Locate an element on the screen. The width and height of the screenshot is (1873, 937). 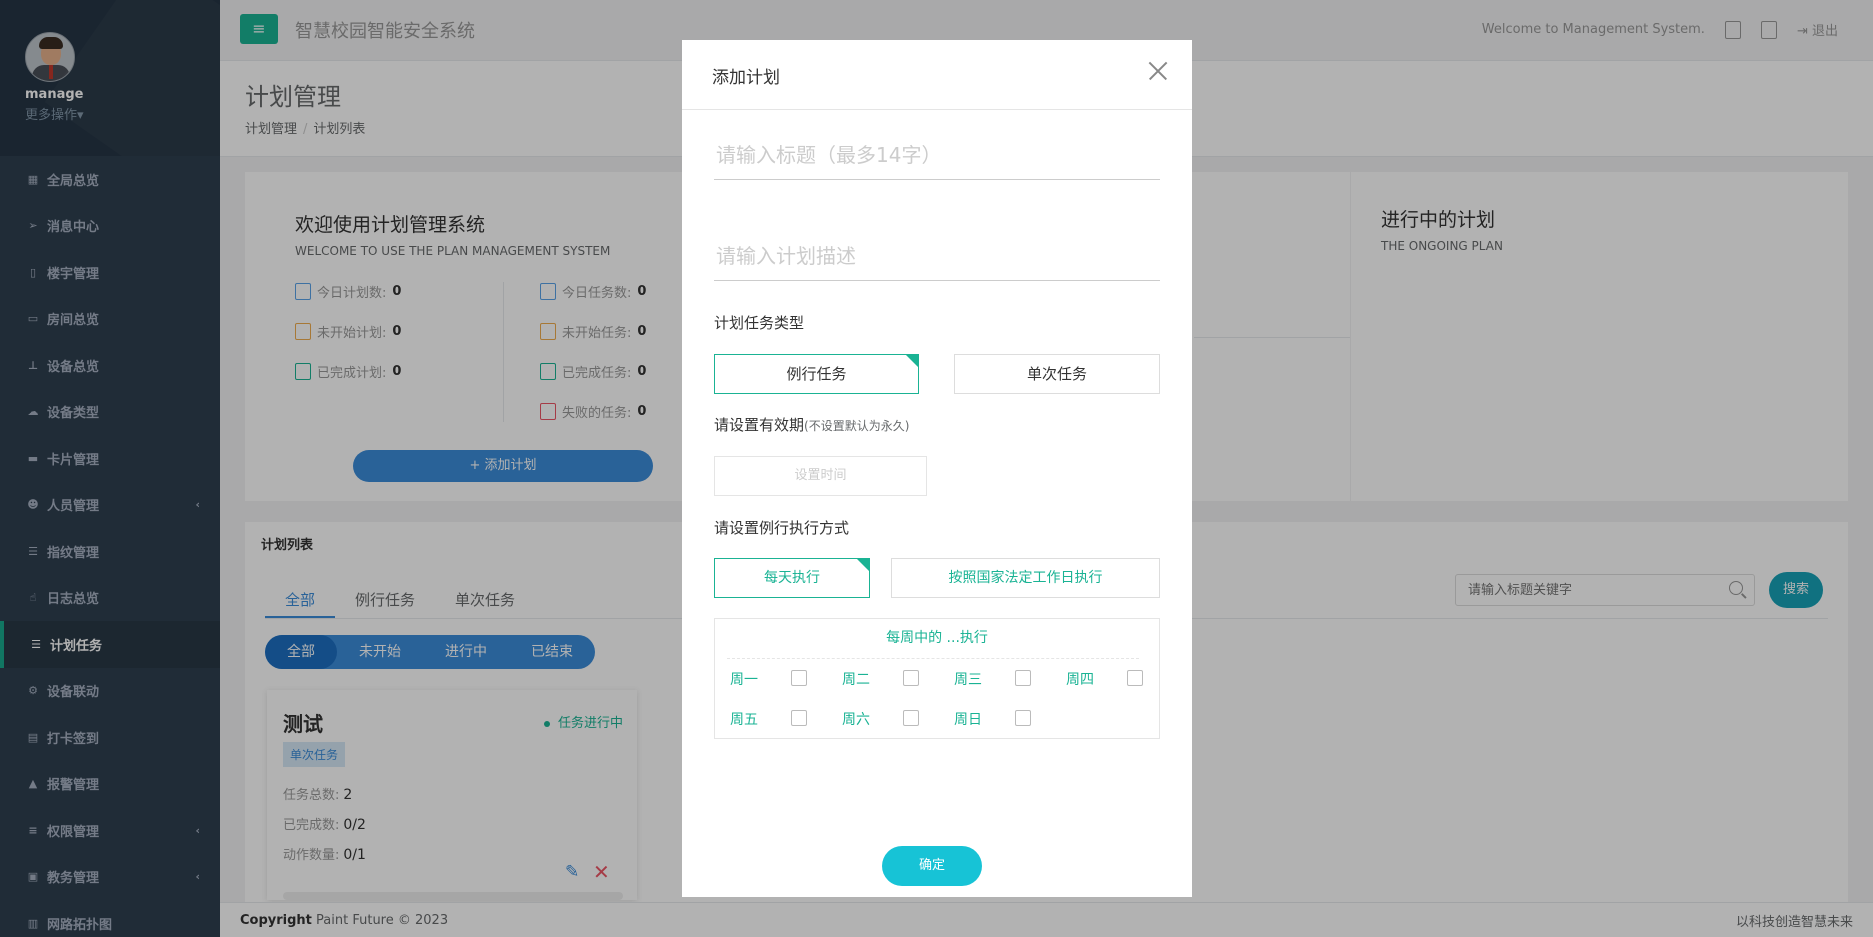
checkbox-monday is located at coordinates (799, 678).